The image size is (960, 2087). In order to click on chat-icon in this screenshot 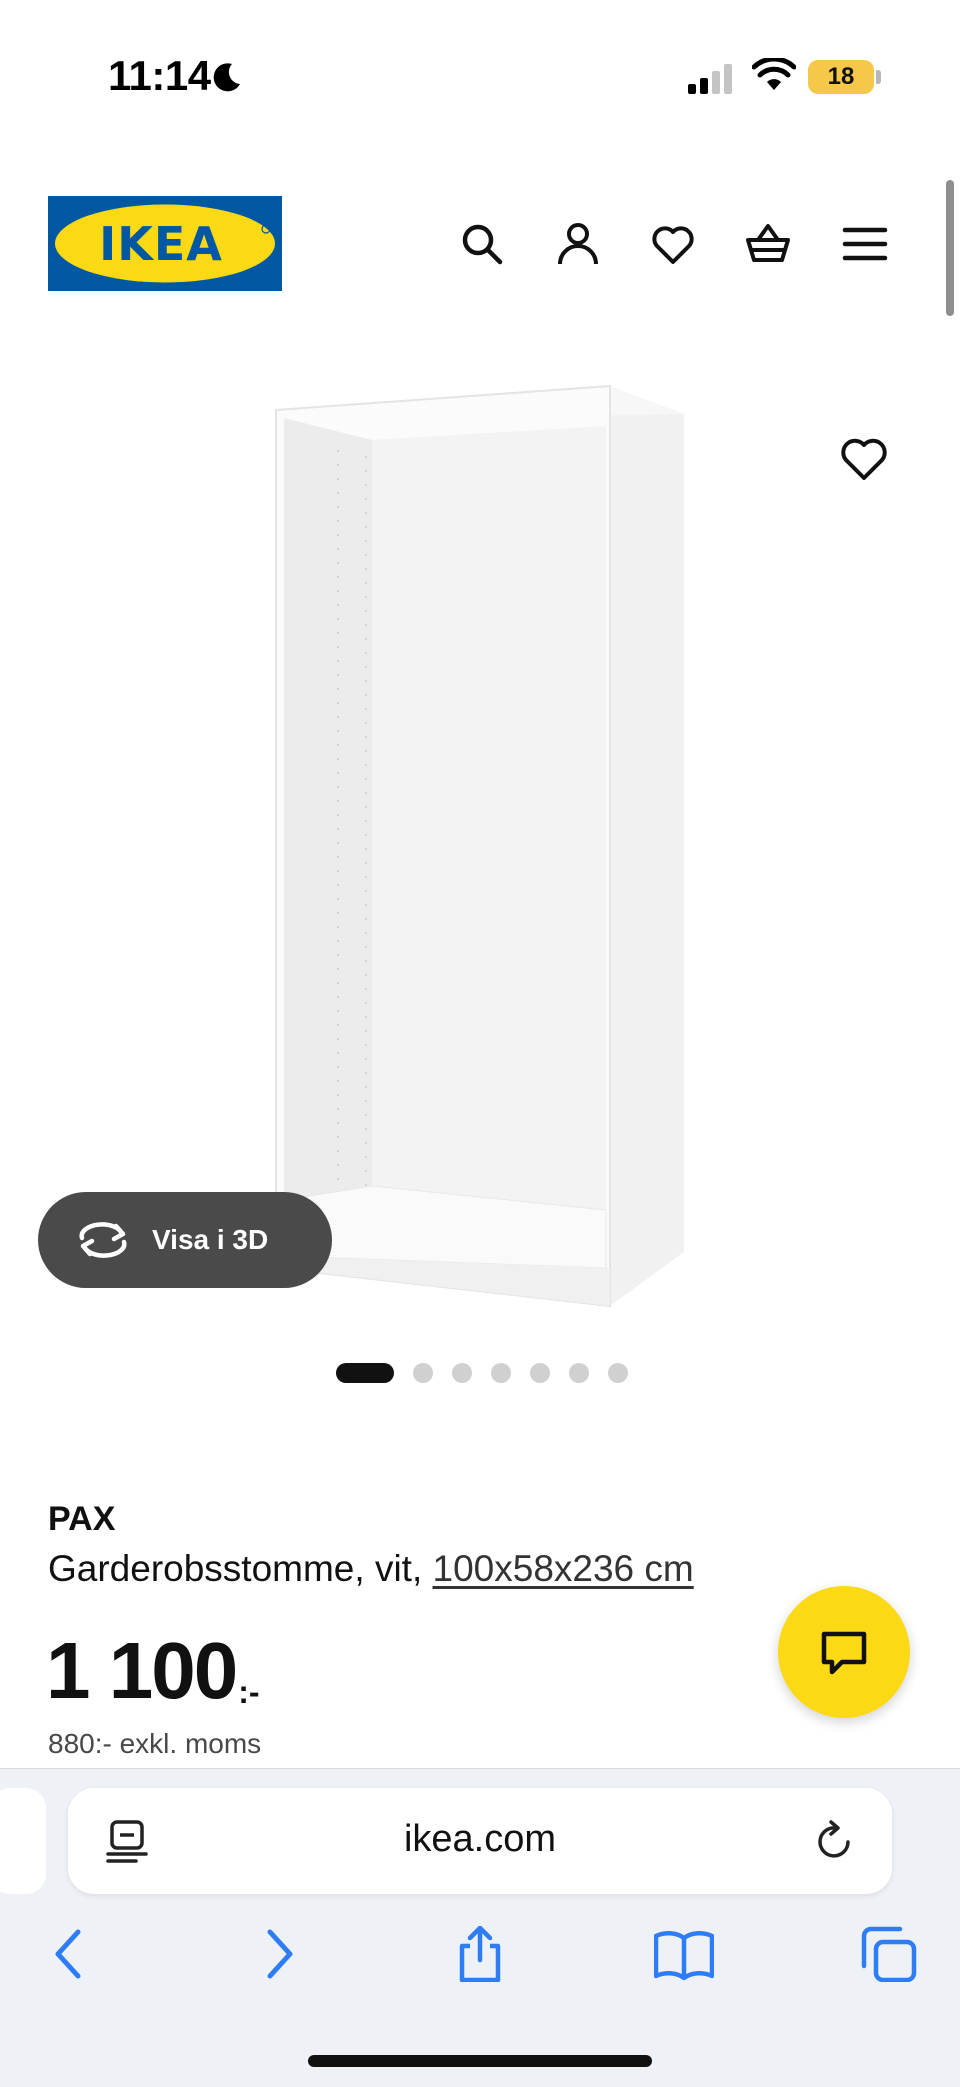, I will do `click(844, 1653)`.